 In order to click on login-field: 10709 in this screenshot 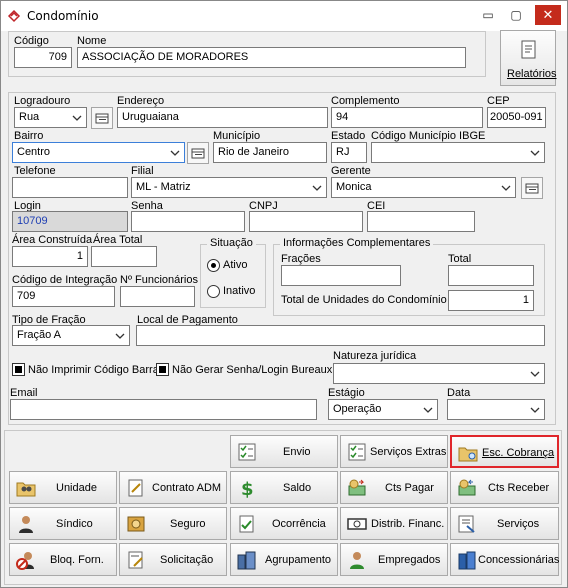, I will do `click(70, 221)`.